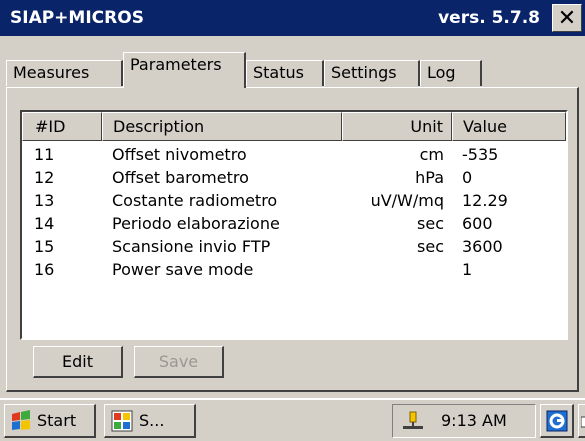  Describe the element at coordinates (413, 421) in the screenshot. I see `network-icon` at that location.